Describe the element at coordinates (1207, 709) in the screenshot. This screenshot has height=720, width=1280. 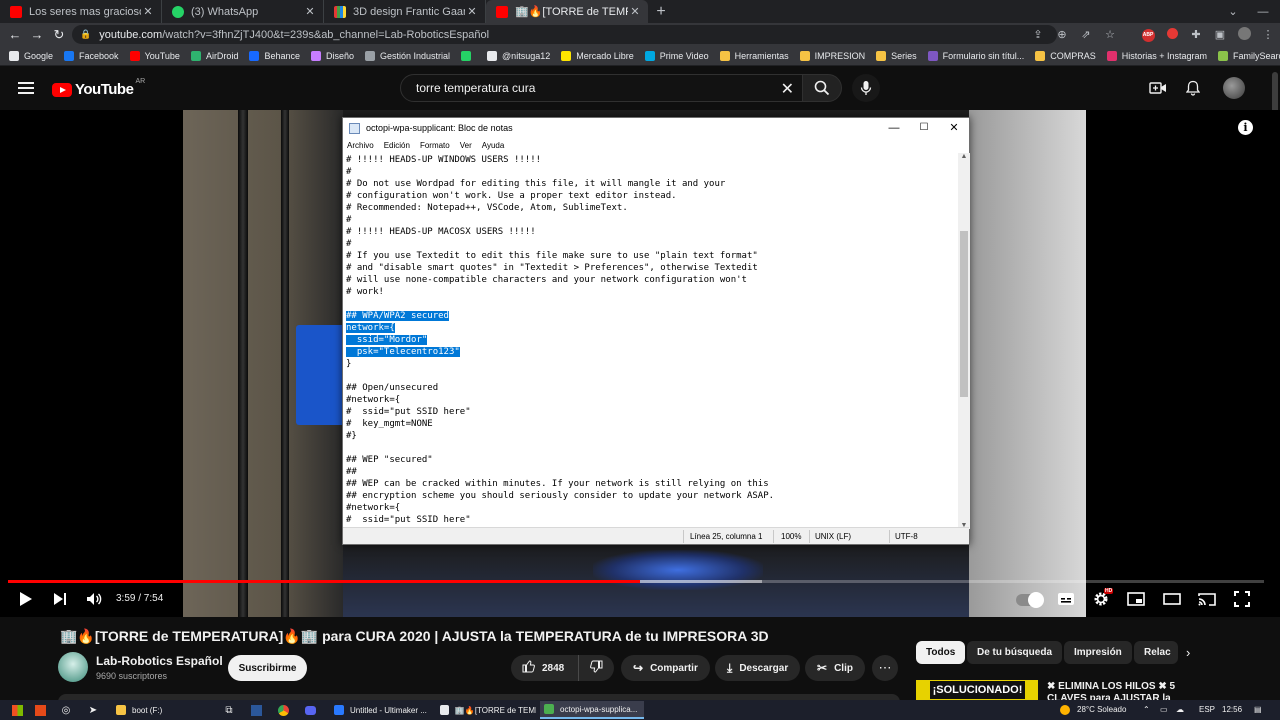
I see `language-indicator: ESP` at that location.